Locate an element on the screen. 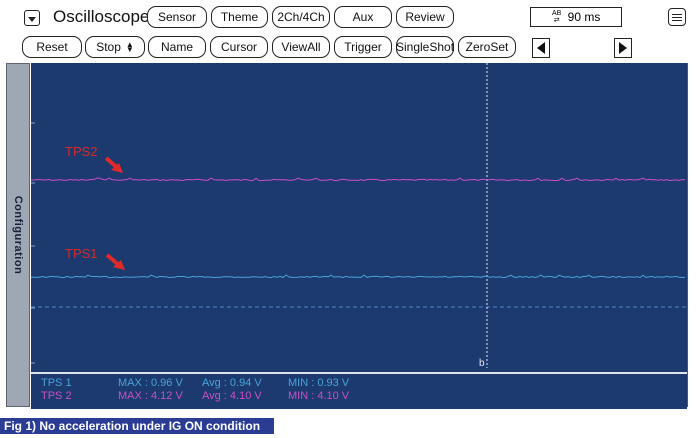 This screenshot has width=700, height=438. prev-time-button is located at coordinates (541, 48).